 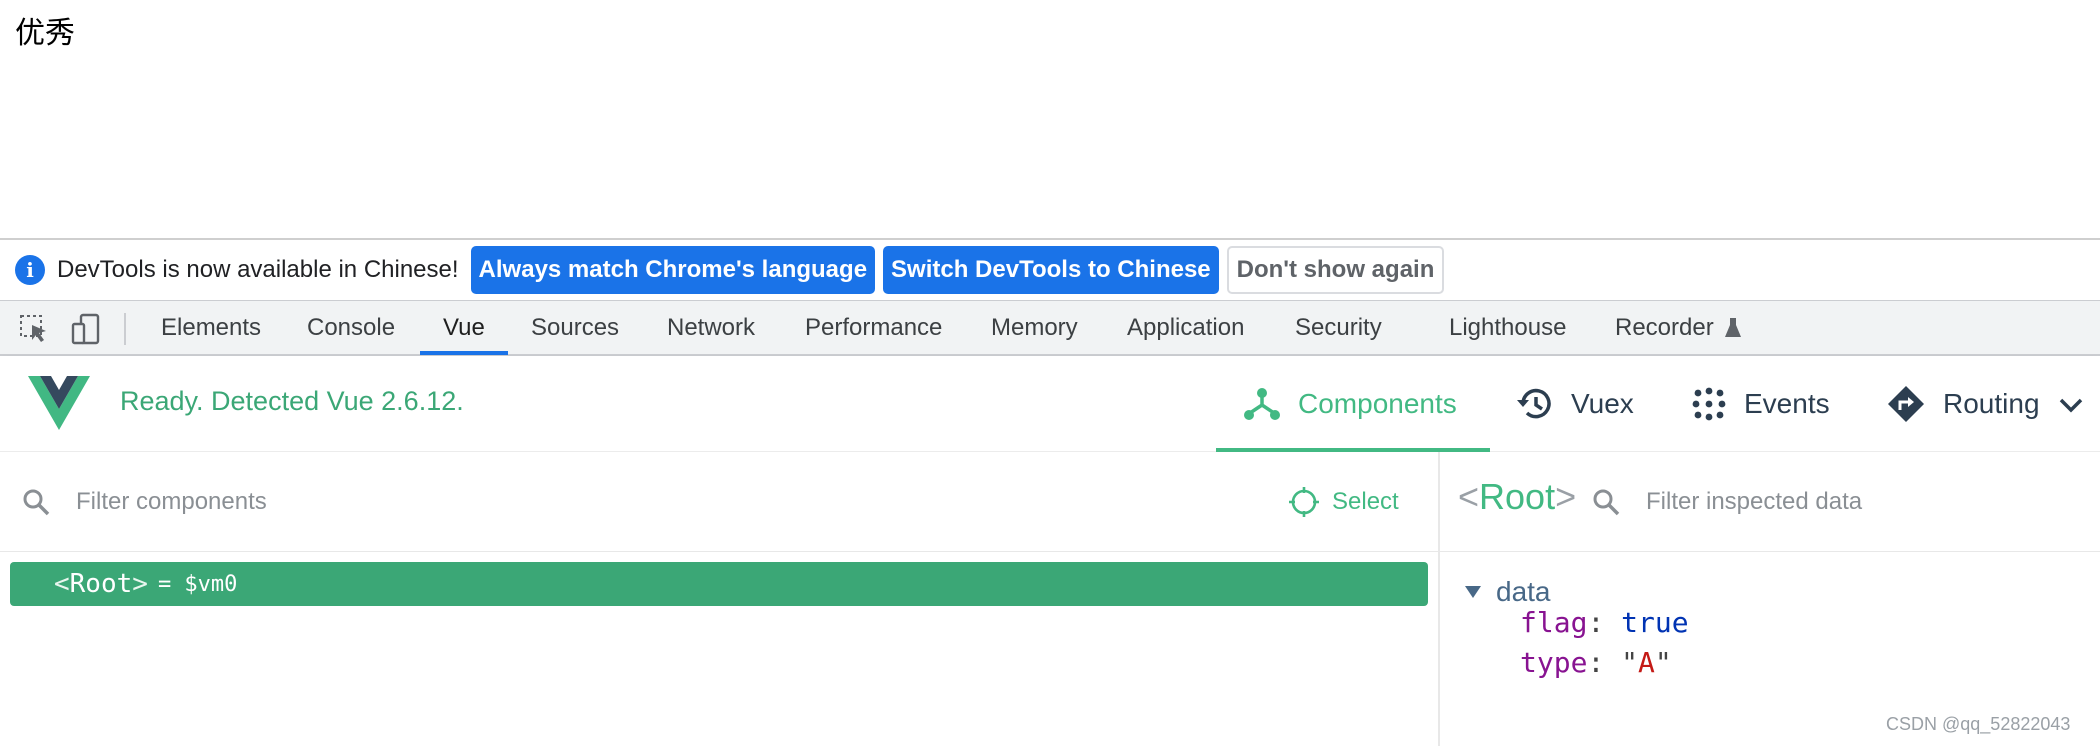 I want to click on prop-value: true, so click(x=1655, y=622).